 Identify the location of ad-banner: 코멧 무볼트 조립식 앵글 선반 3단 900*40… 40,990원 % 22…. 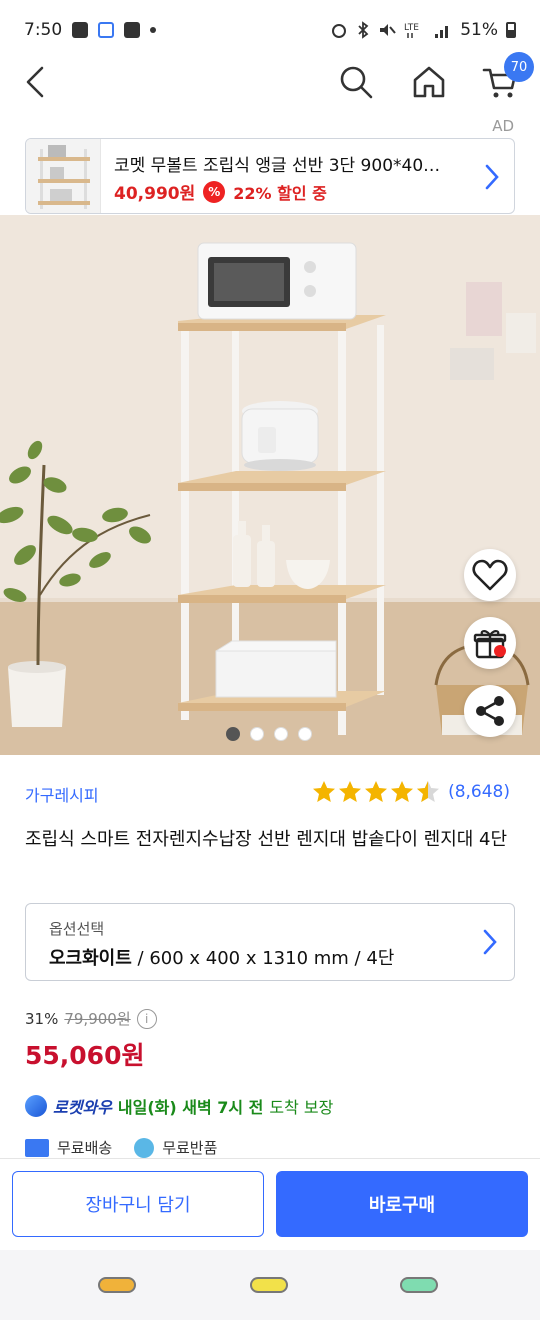
(270, 176).